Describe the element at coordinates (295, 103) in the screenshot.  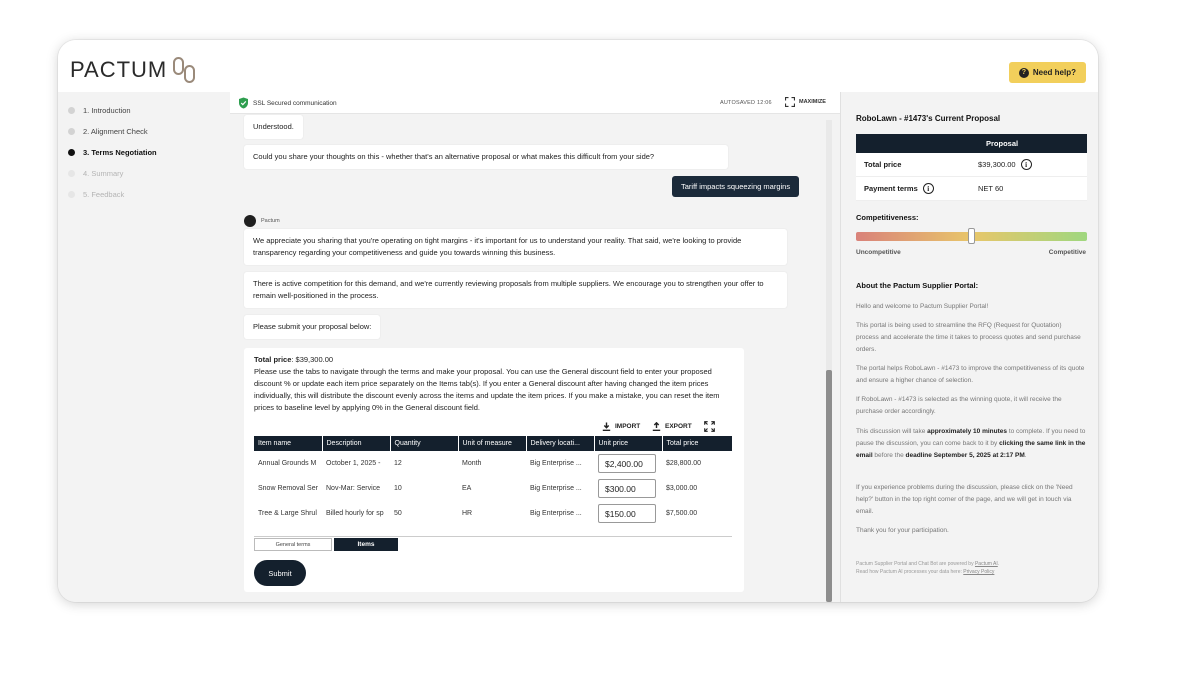
I see `ssl-text: SSL Secured communication` at that location.